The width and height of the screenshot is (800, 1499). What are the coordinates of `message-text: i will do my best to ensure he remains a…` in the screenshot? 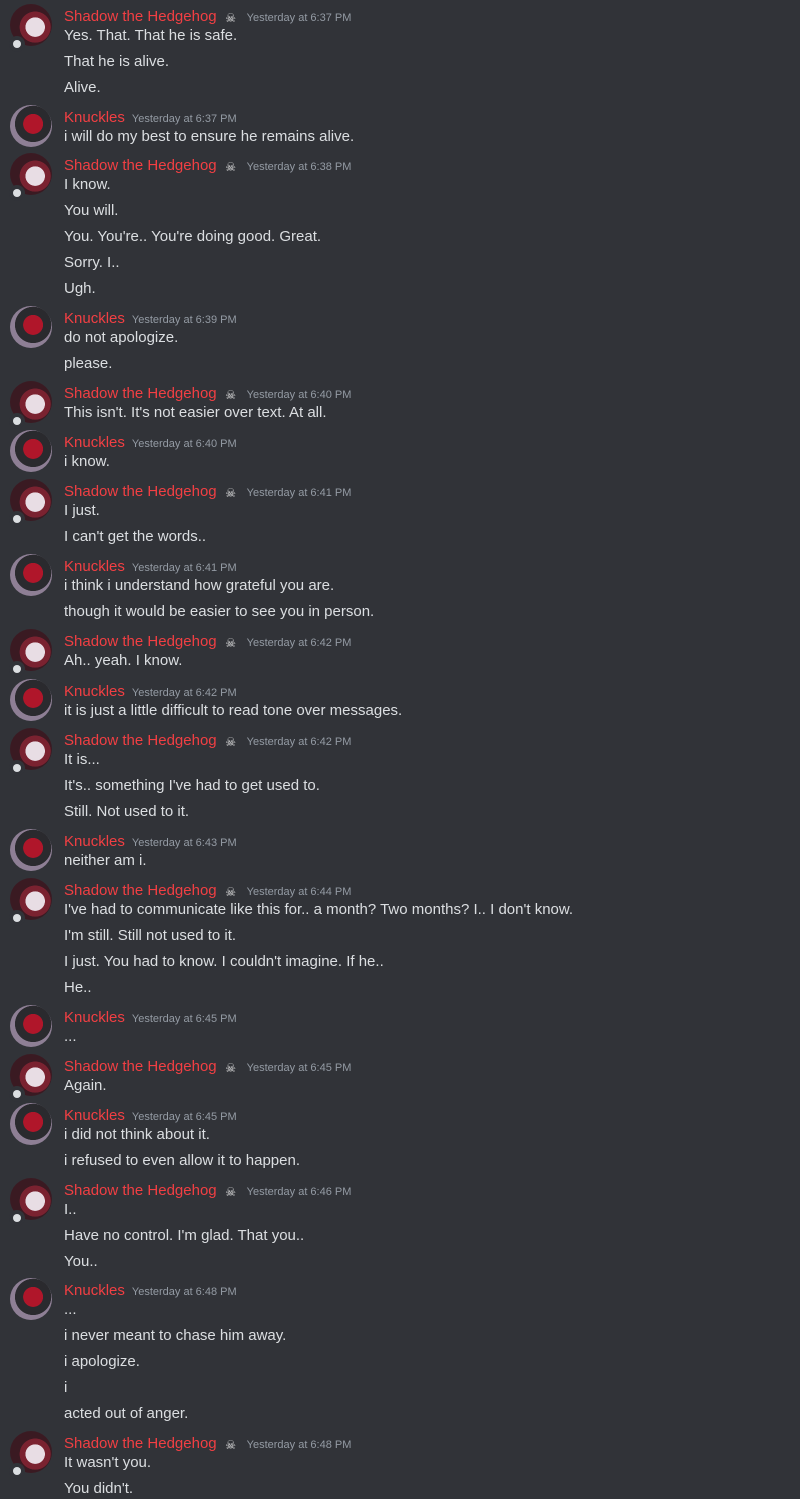 It's located at (209, 136).